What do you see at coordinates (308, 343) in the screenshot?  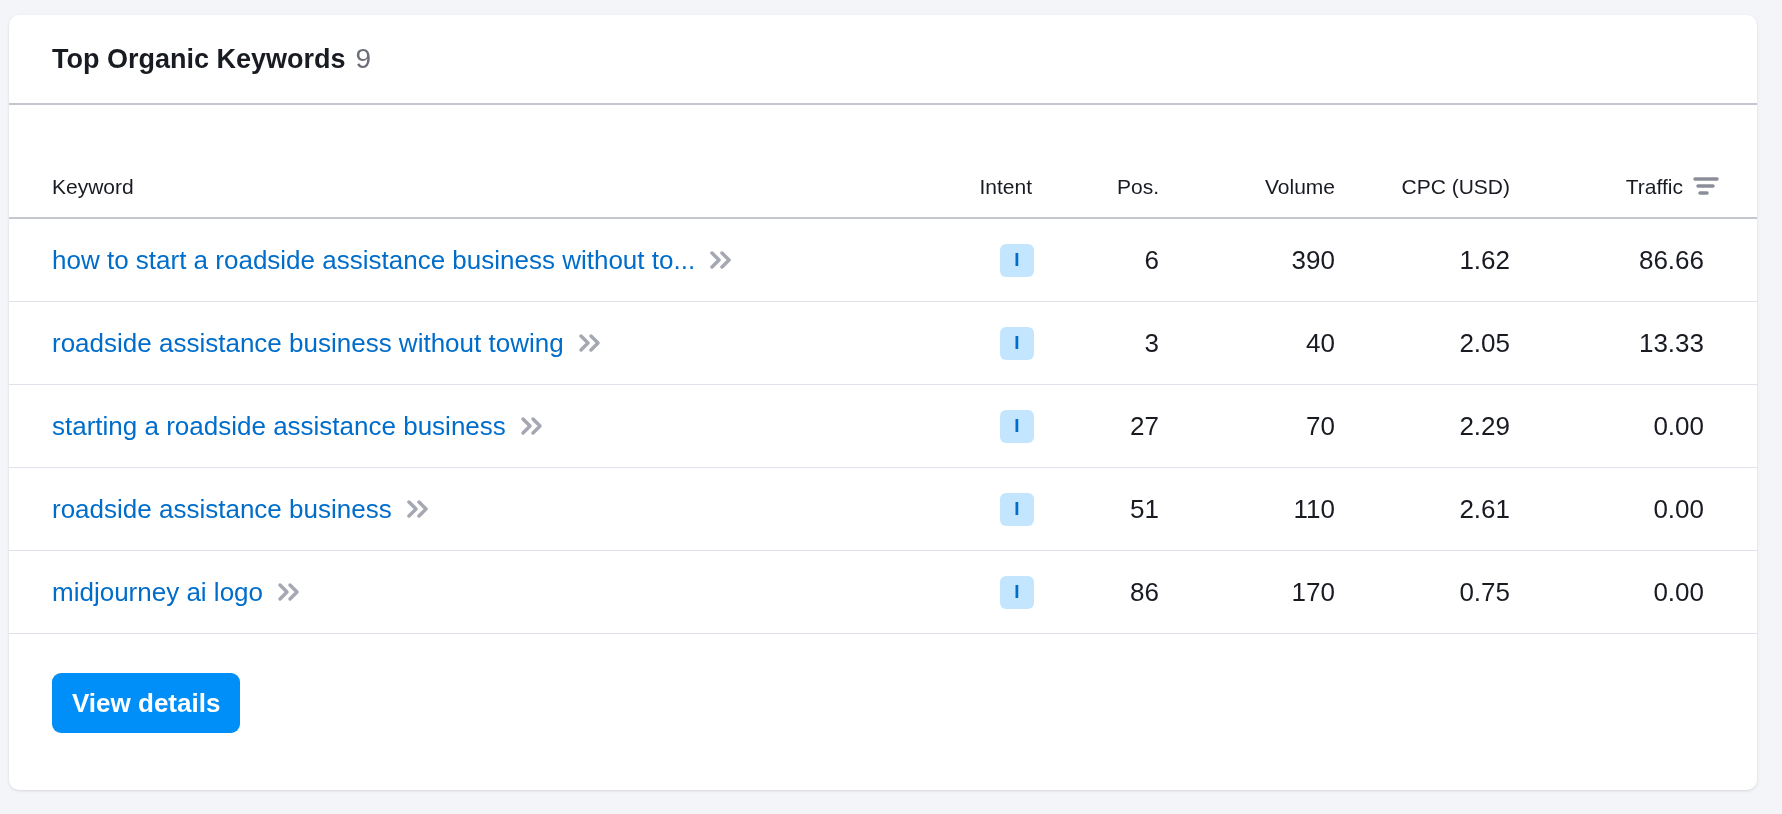 I see `keyword-link: roadside assistance business without towing` at bounding box center [308, 343].